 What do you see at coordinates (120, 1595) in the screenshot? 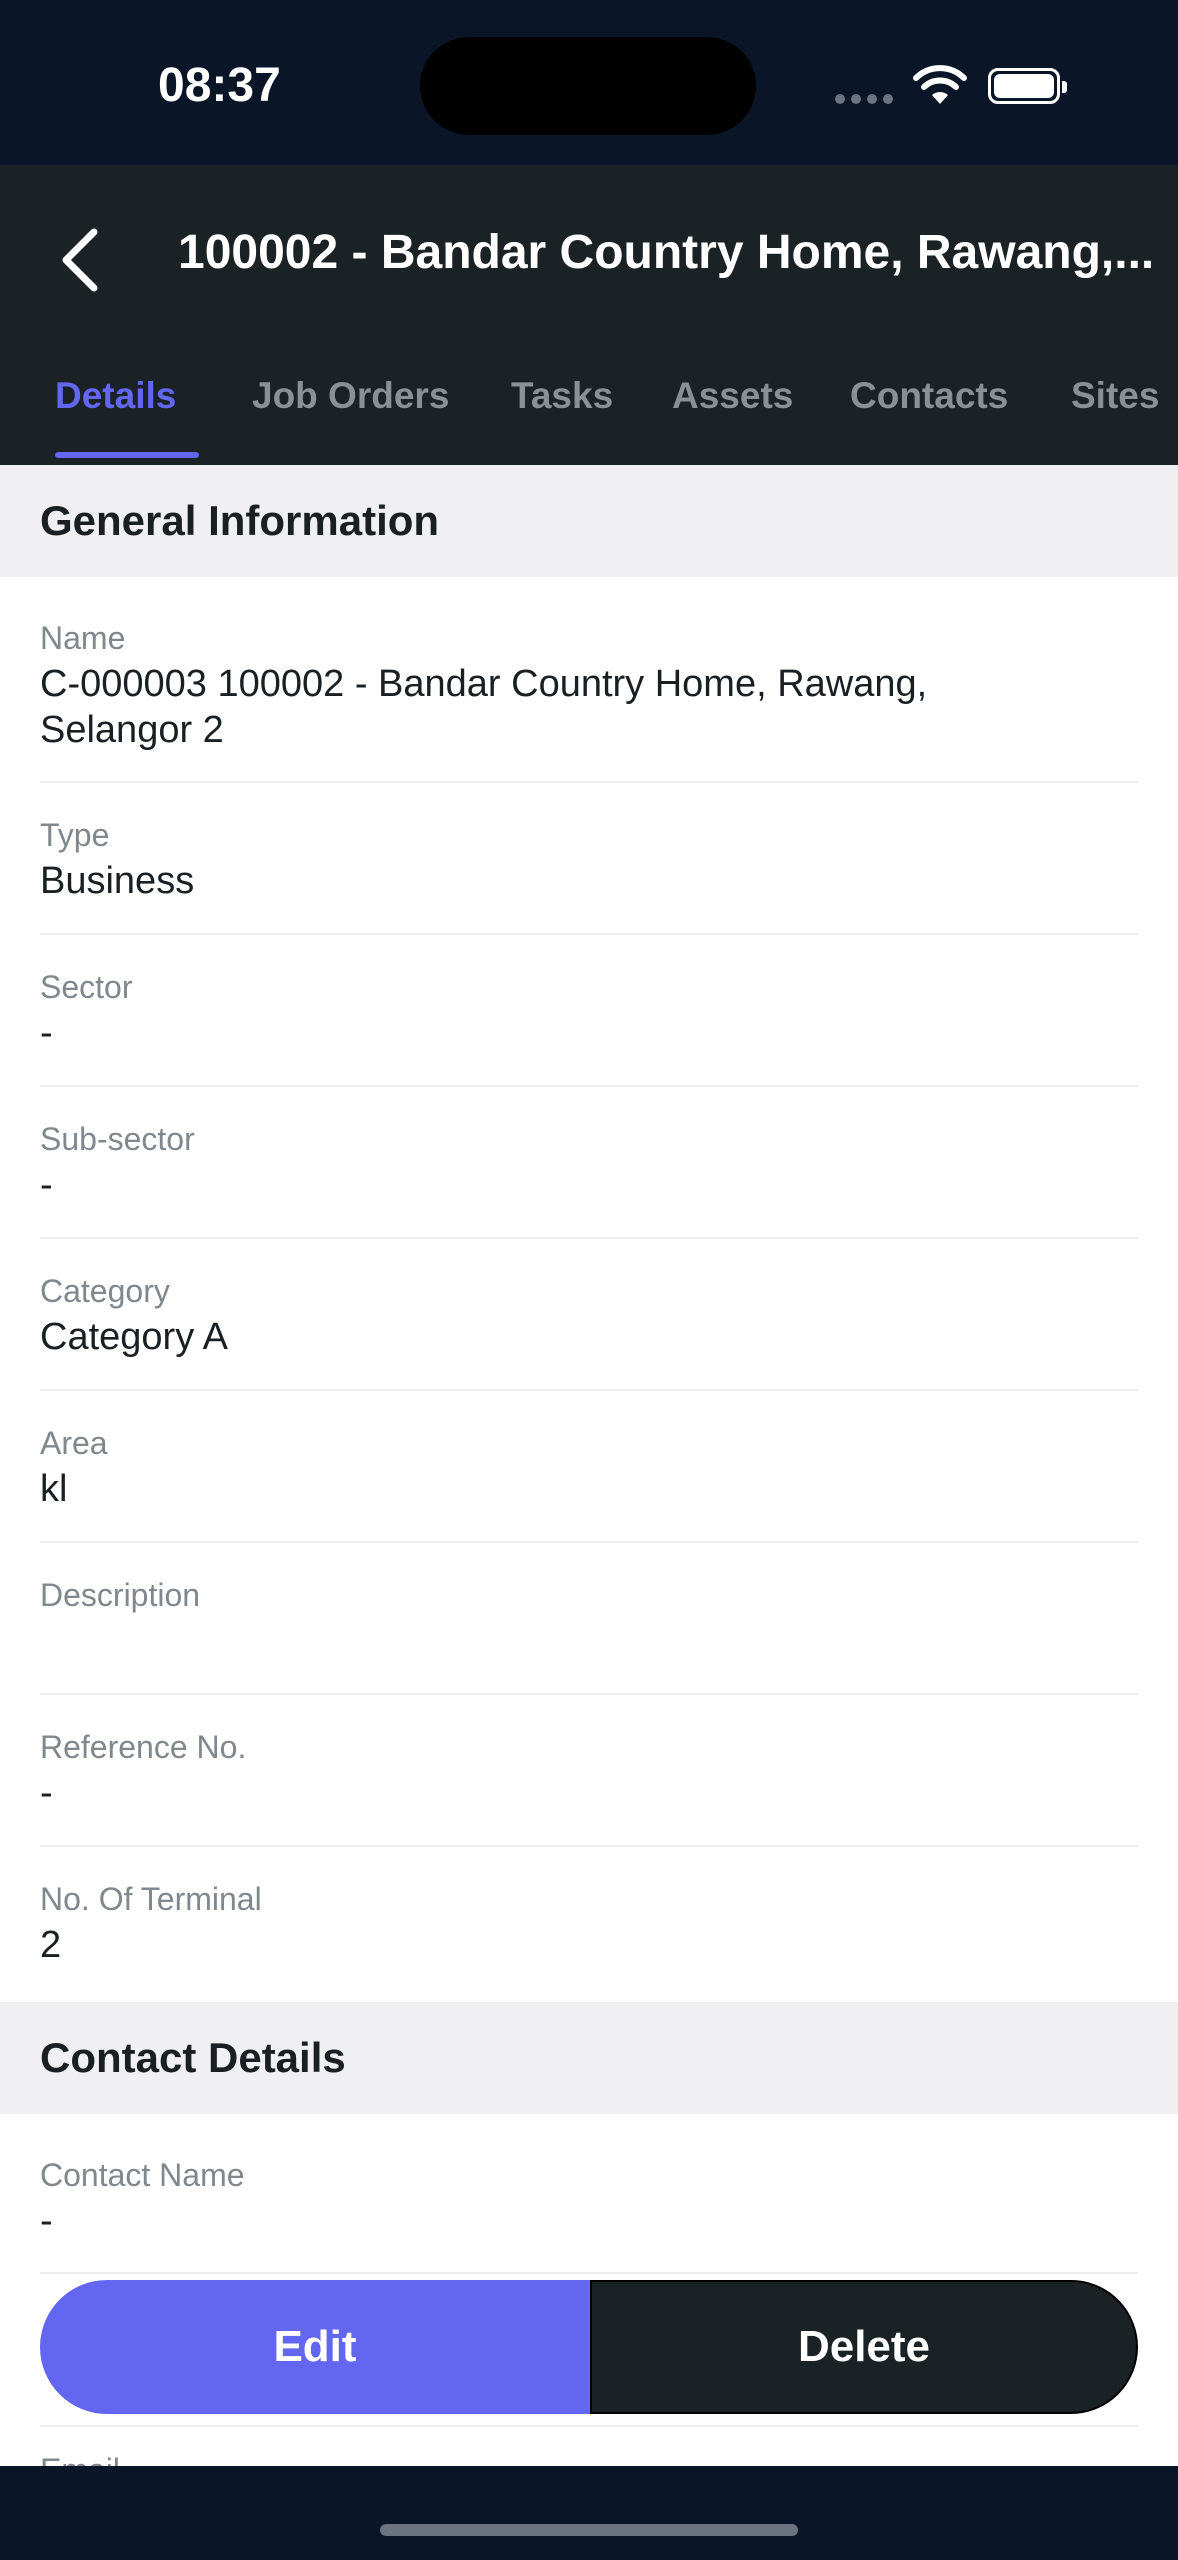
I see `field-label: Description` at bounding box center [120, 1595].